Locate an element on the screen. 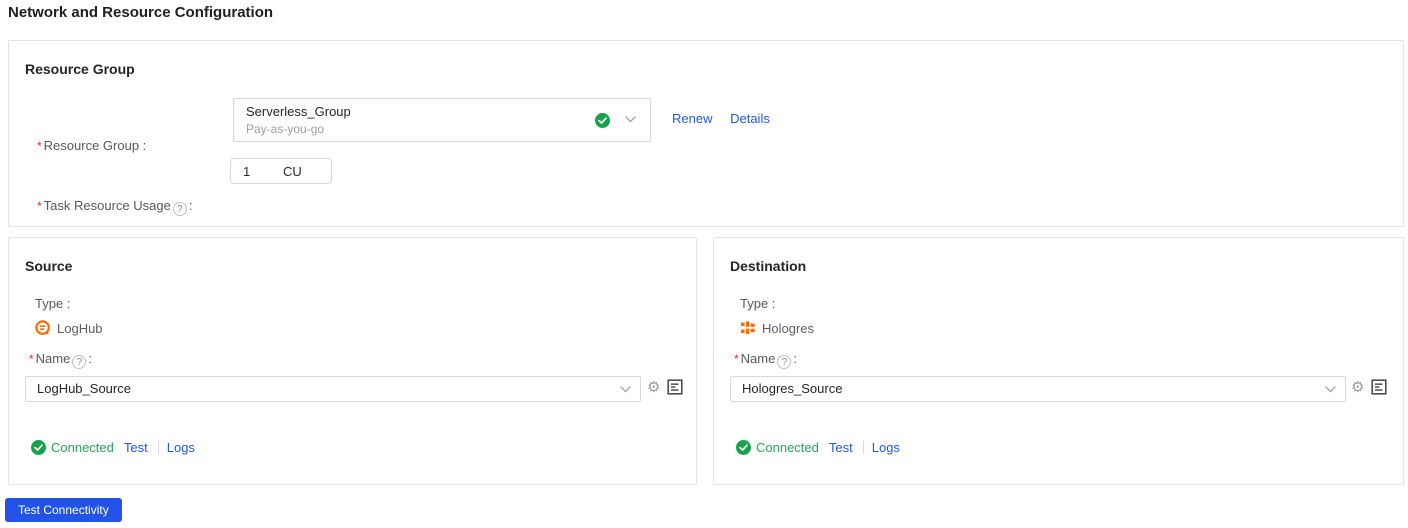  renew-link: Renew is located at coordinates (692, 118).